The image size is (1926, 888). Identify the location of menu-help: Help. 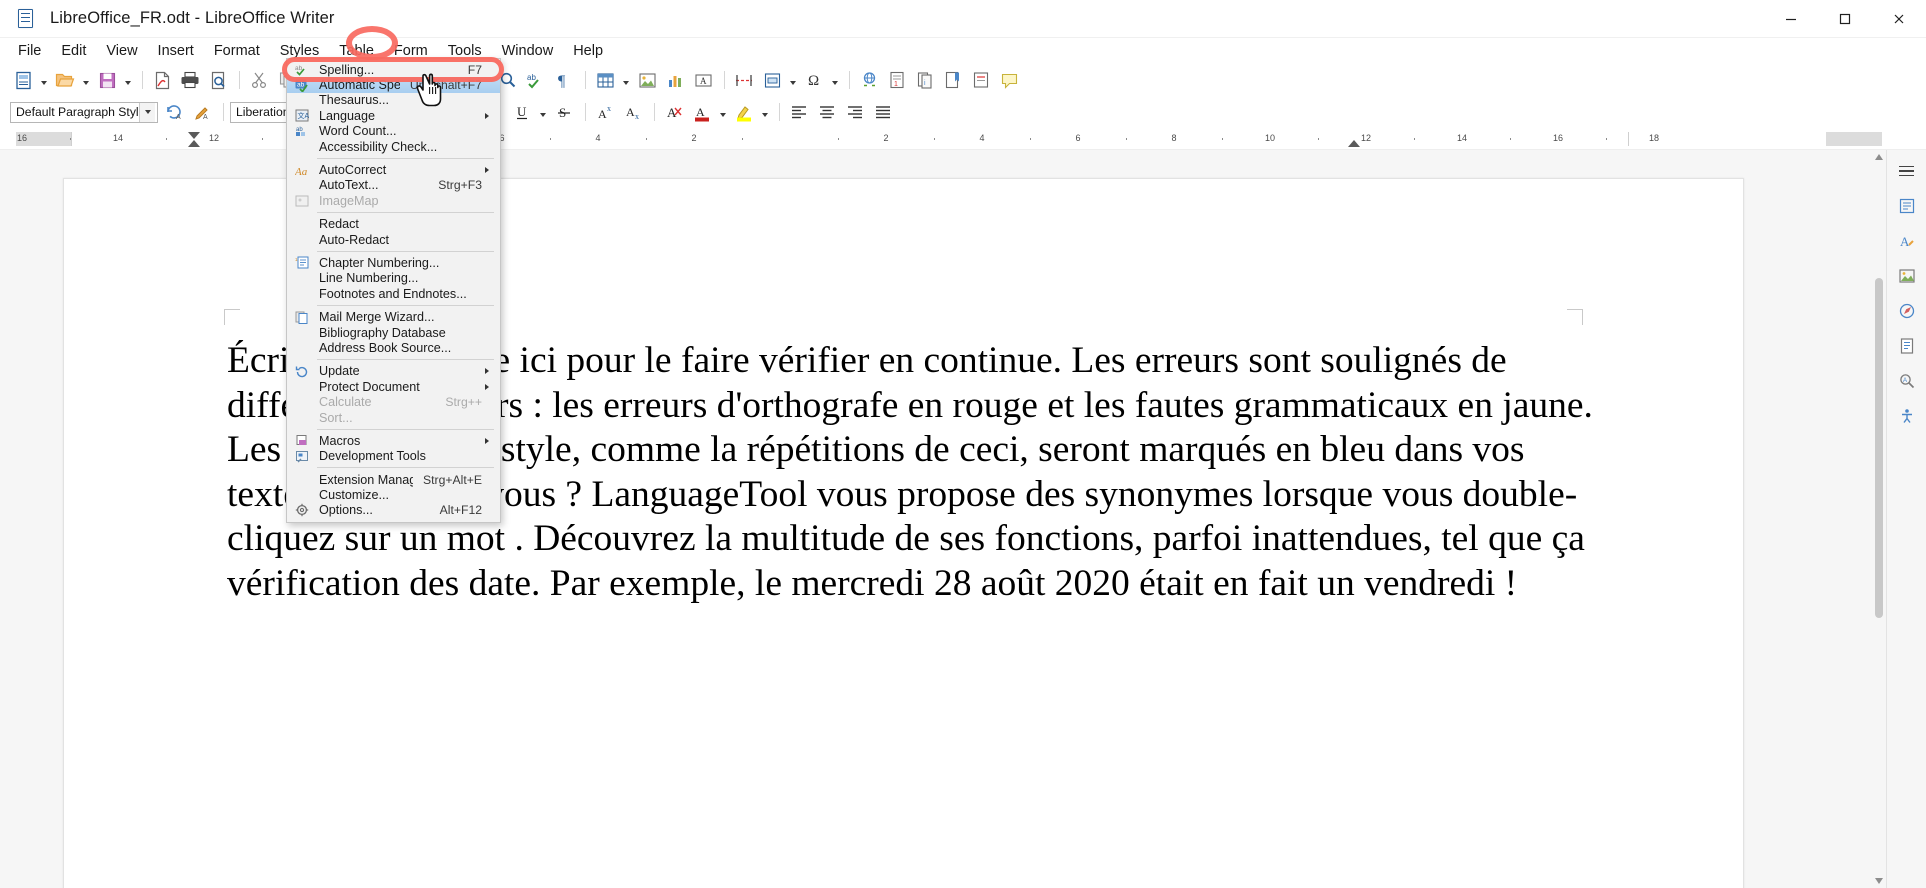
(588, 51).